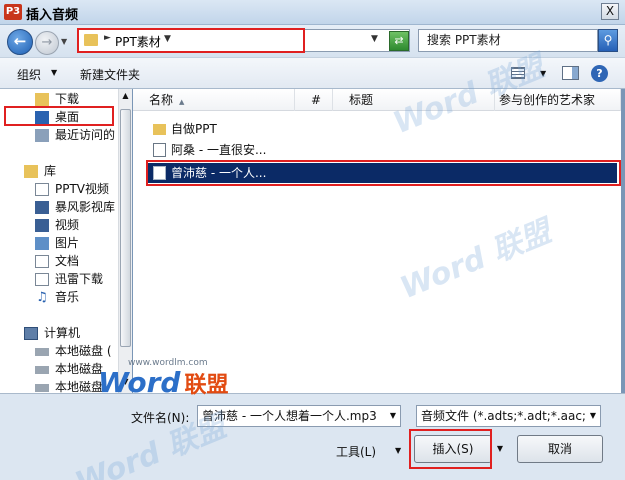  Describe the element at coordinates (610, 11) in the screenshot. I see `close-button: X` at that location.